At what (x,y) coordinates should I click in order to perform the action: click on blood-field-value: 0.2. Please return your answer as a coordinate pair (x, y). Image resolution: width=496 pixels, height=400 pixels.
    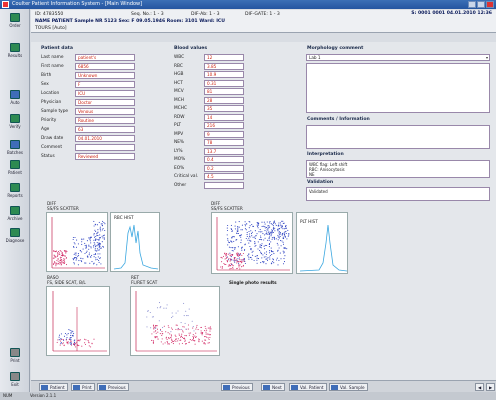
    Looking at the image, I should click on (224, 168).